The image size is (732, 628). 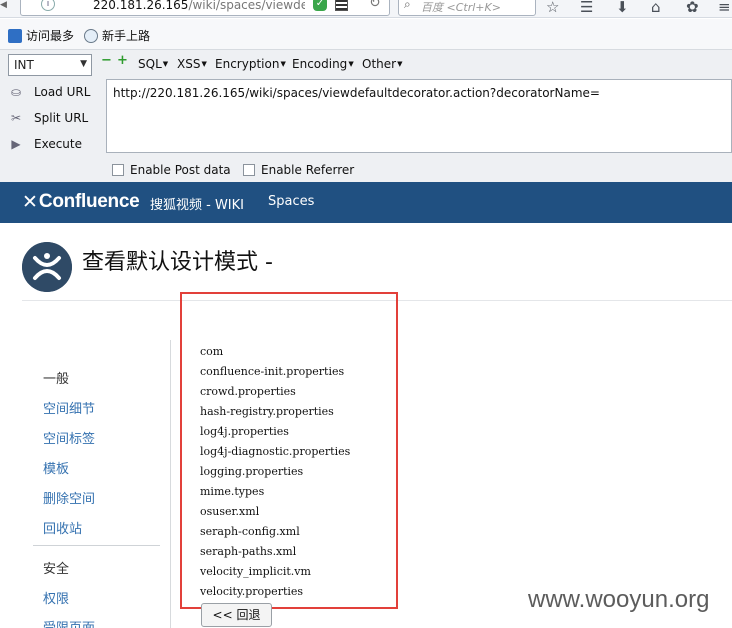 I want to click on menu-label: SQL, so click(x=150, y=64).